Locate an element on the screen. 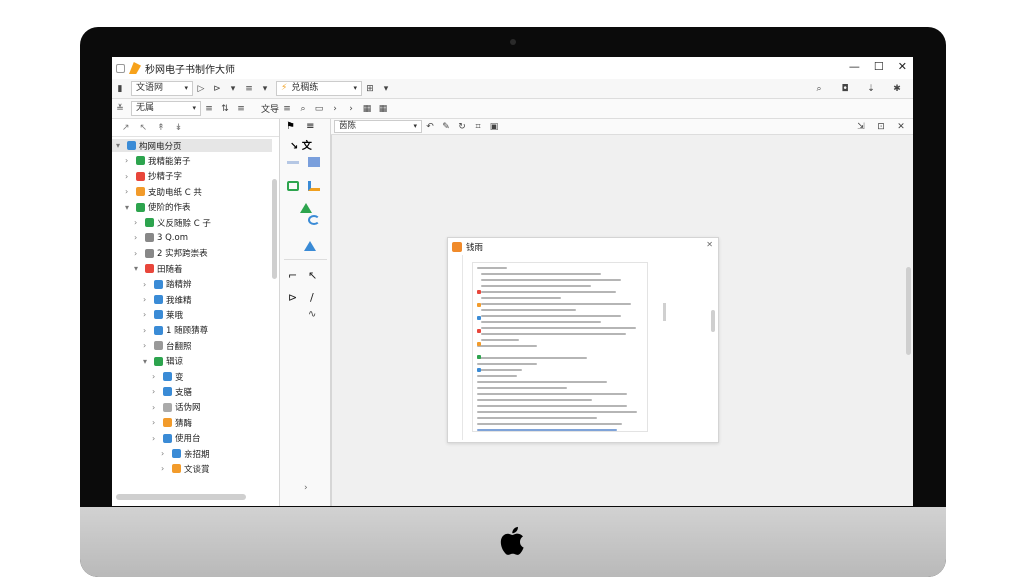 The height and width of the screenshot is (577, 1024). outdent-icon: ≡ is located at coordinates (287, 108).